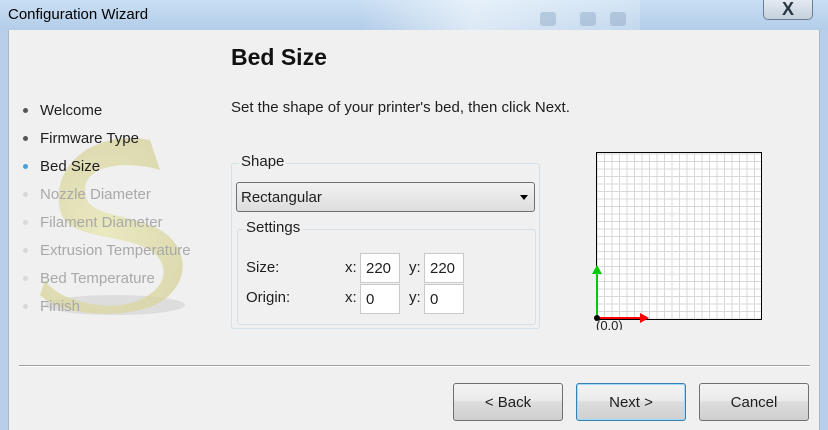 This screenshot has width=828, height=430. Describe the element at coordinates (414, 366) in the screenshot. I see `button-separator` at that location.